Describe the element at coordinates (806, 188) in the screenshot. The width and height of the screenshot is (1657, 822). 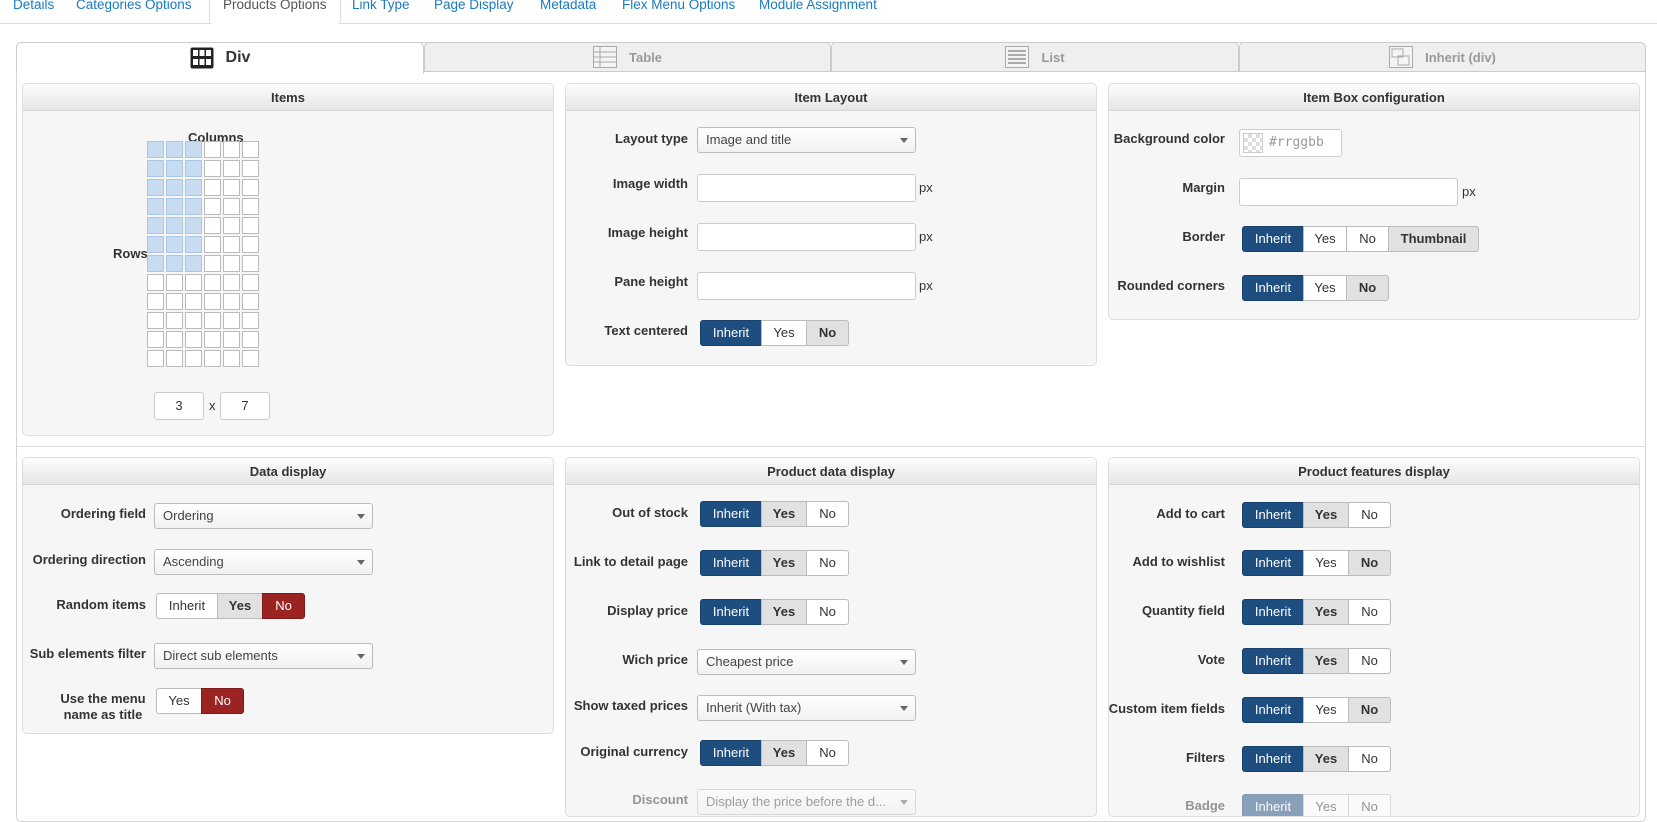
I see `image-width-input` at that location.